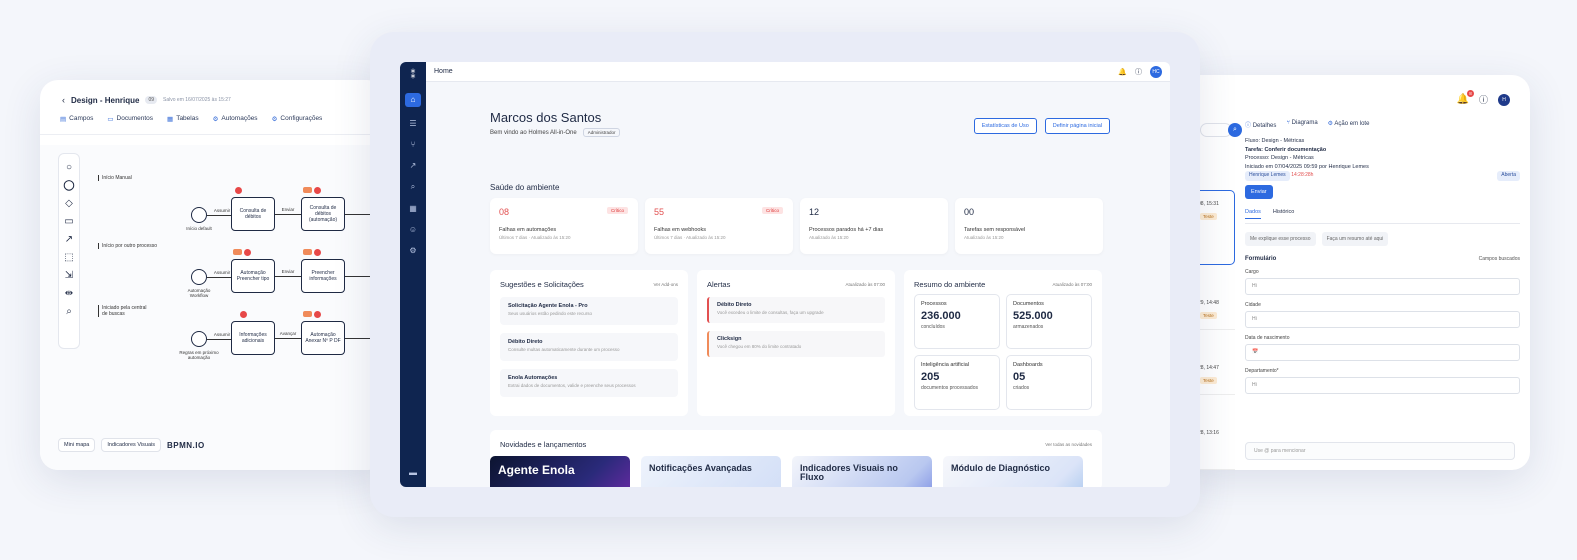  What do you see at coordinates (170, 119) in the screenshot?
I see `table-icon: ▦` at bounding box center [170, 119].